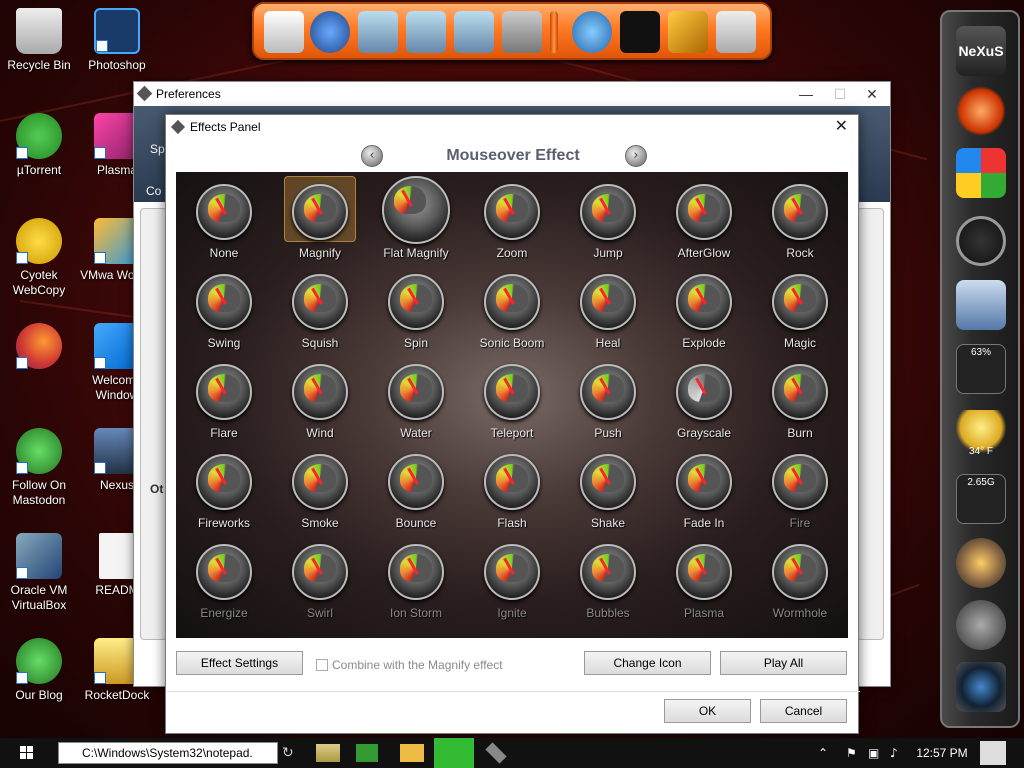  Describe the element at coordinates (981, 435) in the screenshot. I see `weather-icon: 34° F` at that location.